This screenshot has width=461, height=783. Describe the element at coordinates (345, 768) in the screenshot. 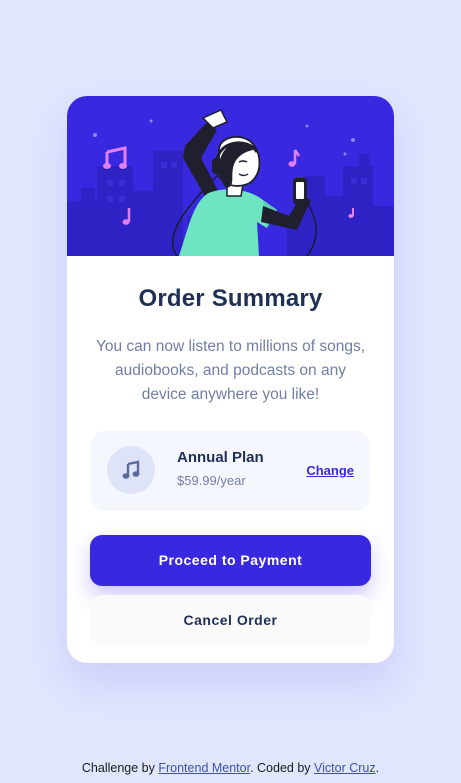

I see `author-link: Victor Cruz` at that location.